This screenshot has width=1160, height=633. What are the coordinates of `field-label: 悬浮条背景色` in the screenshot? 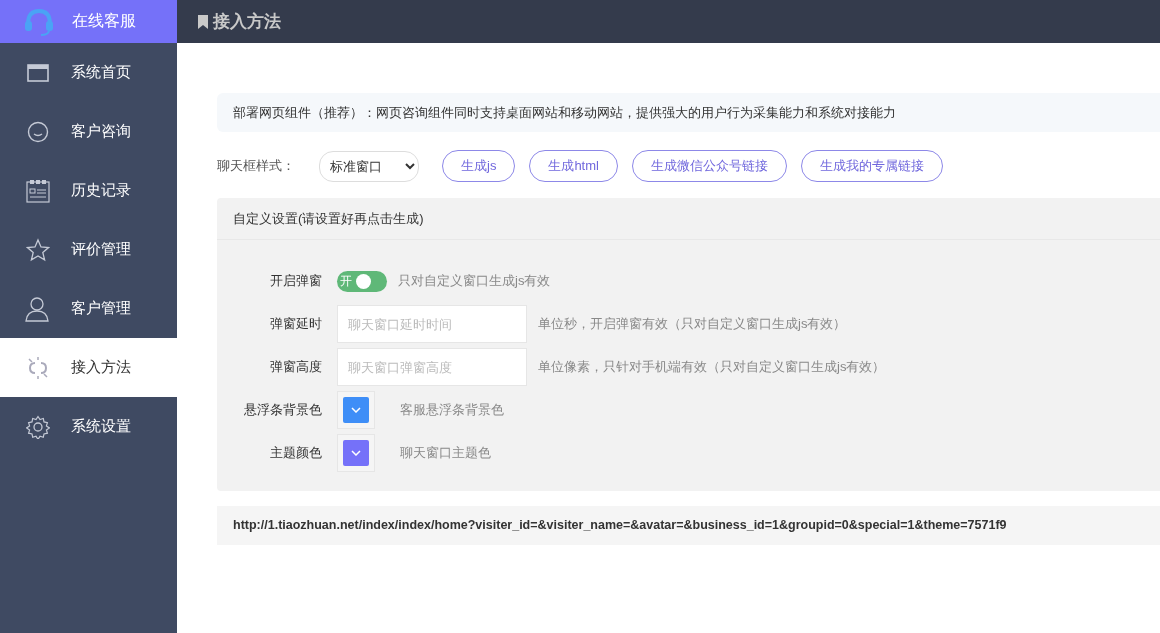 It's located at (283, 410).